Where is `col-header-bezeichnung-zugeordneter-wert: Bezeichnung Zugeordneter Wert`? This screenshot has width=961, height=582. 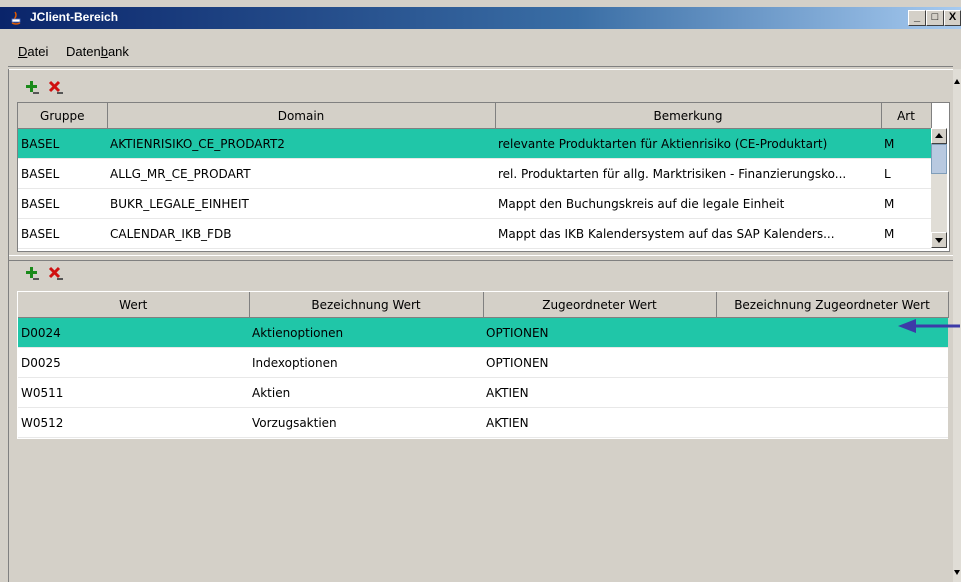 col-header-bezeichnung-zugeordneter-wert: Bezeichnung Zugeordneter Wert is located at coordinates (832, 305).